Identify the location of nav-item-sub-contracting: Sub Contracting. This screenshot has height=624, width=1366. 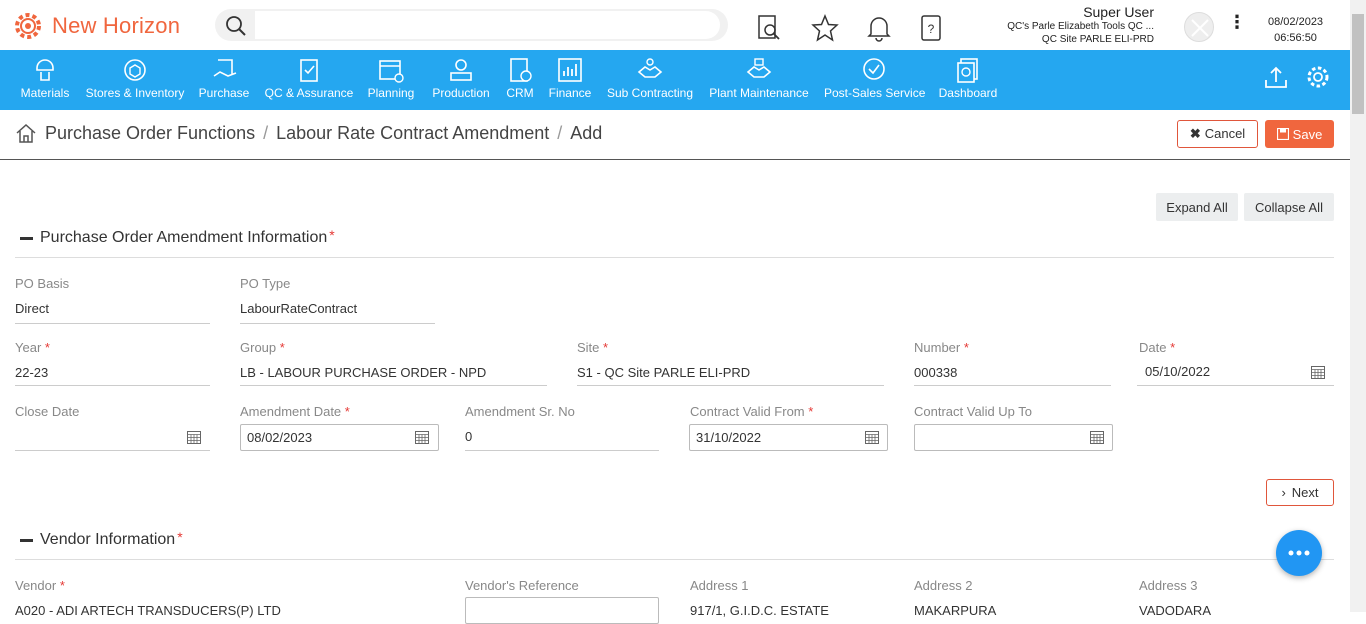
(650, 80).